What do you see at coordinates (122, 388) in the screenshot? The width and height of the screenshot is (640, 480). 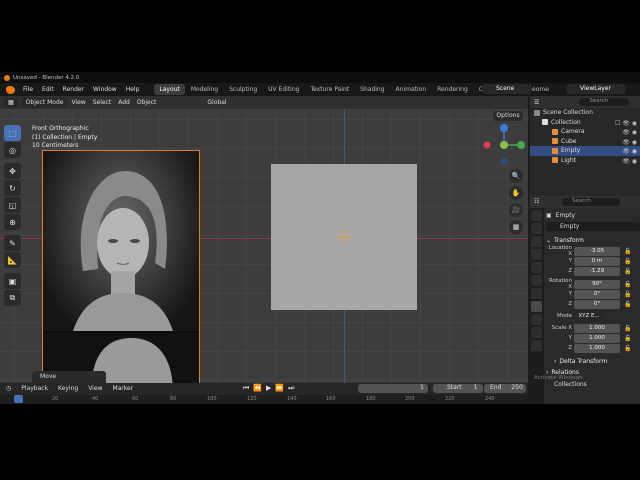 I see `menu-marker: Marker` at bounding box center [122, 388].